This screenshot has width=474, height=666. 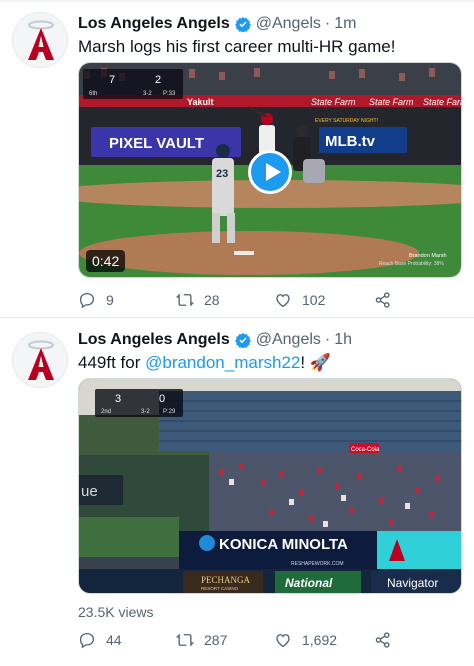 I want to click on svg-text: P:29, so click(x=169, y=412).